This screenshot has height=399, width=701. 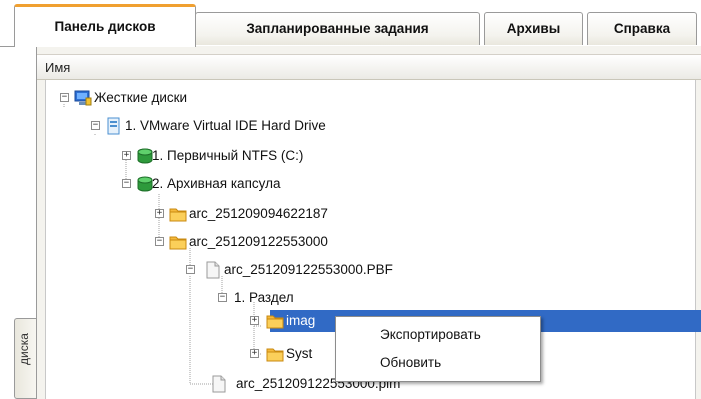 What do you see at coordinates (299, 353) in the screenshot?
I see `tree-item-label: Syst` at bounding box center [299, 353].